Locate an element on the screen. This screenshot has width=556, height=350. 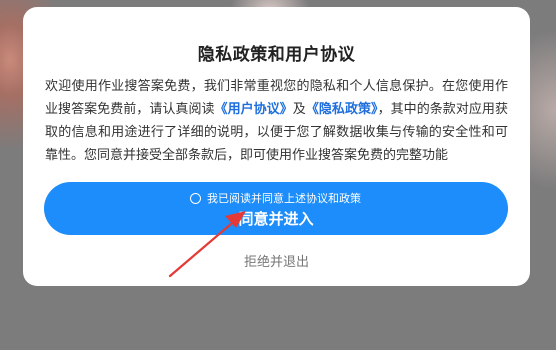
reject-button: 拒绝并退出 is located at coordinates (276, 260).